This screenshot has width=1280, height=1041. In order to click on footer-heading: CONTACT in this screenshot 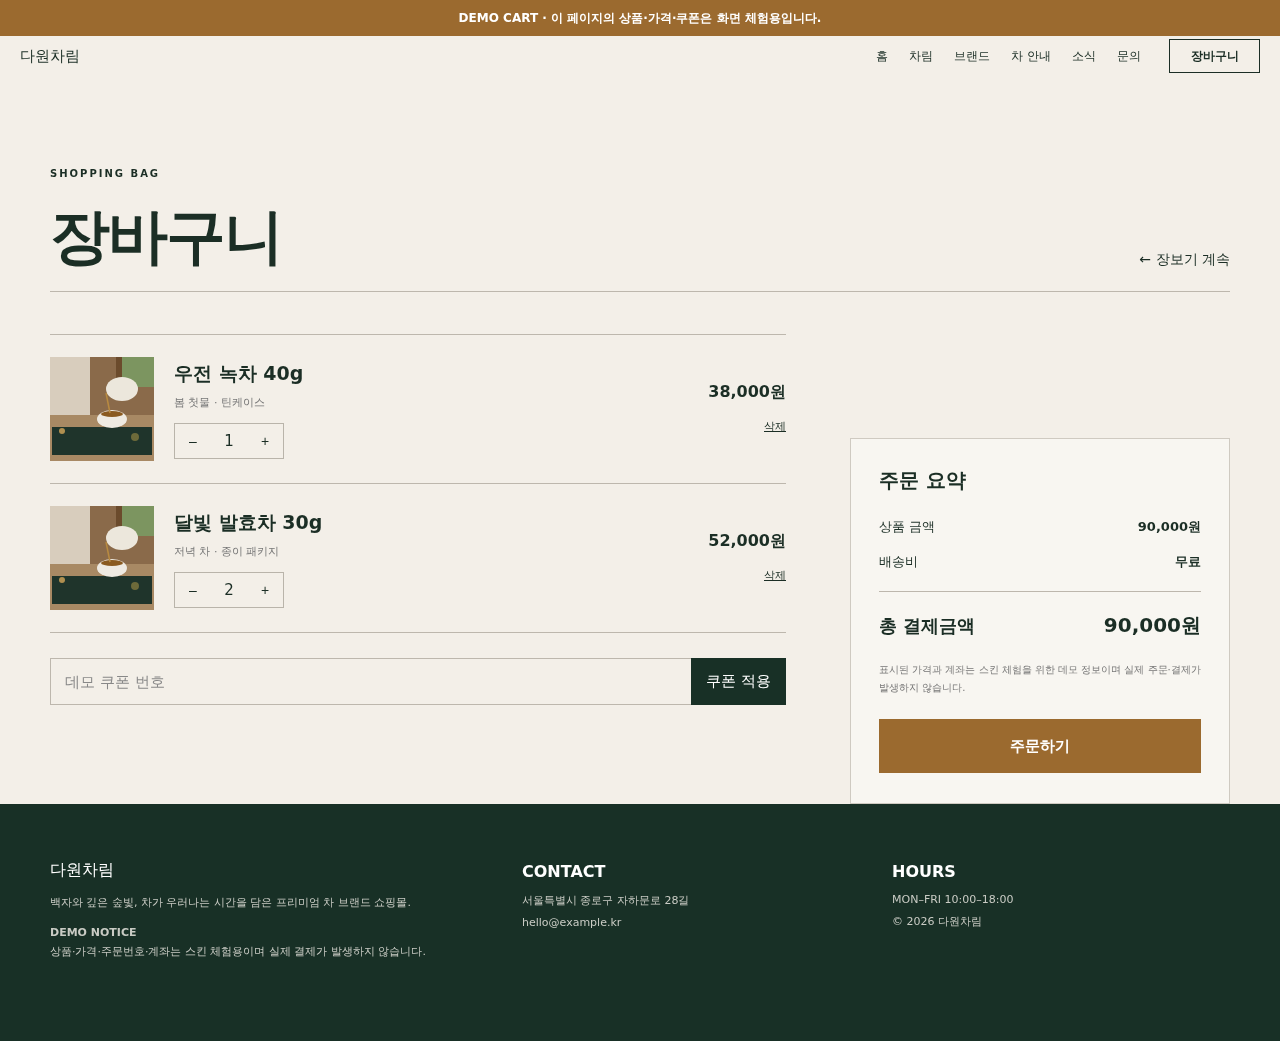, I will do `click(564, 871)`.